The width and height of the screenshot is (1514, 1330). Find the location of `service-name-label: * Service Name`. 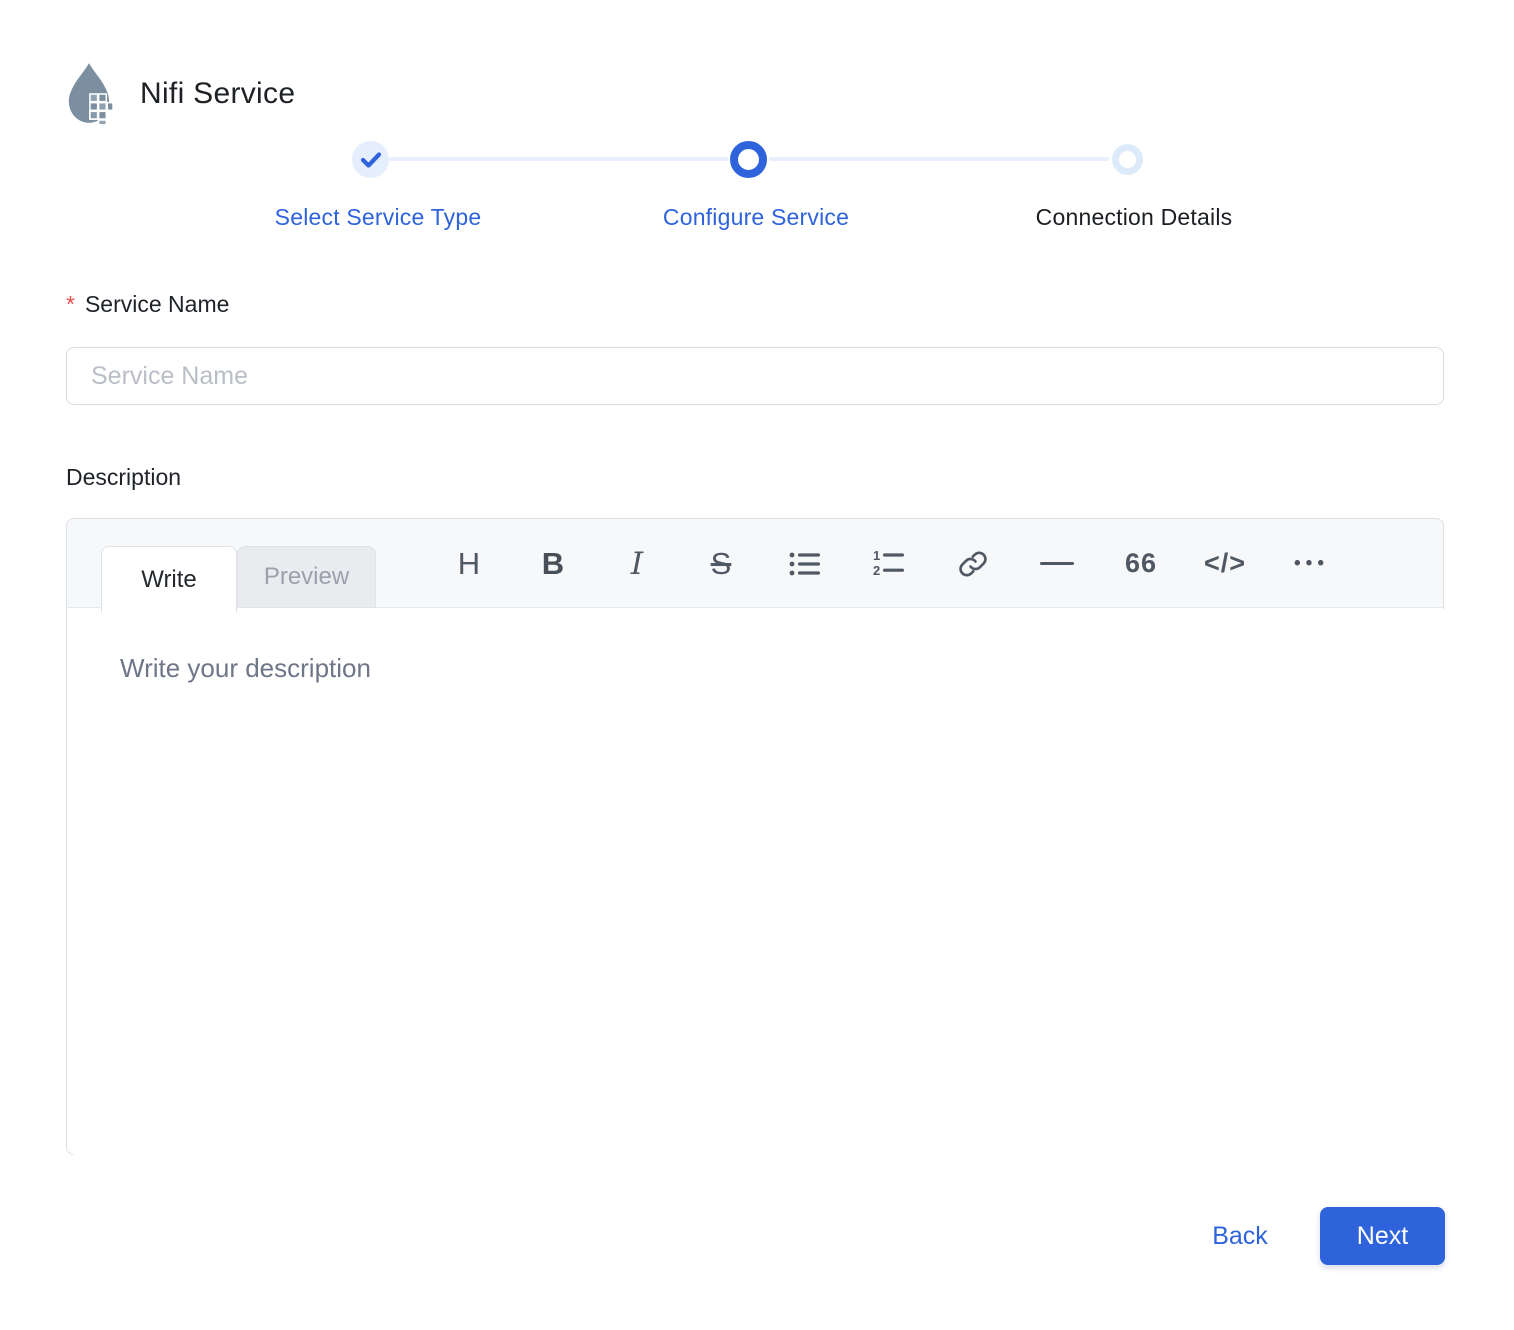

service-name-label: * Service Name is located at coordinates (147, 304).